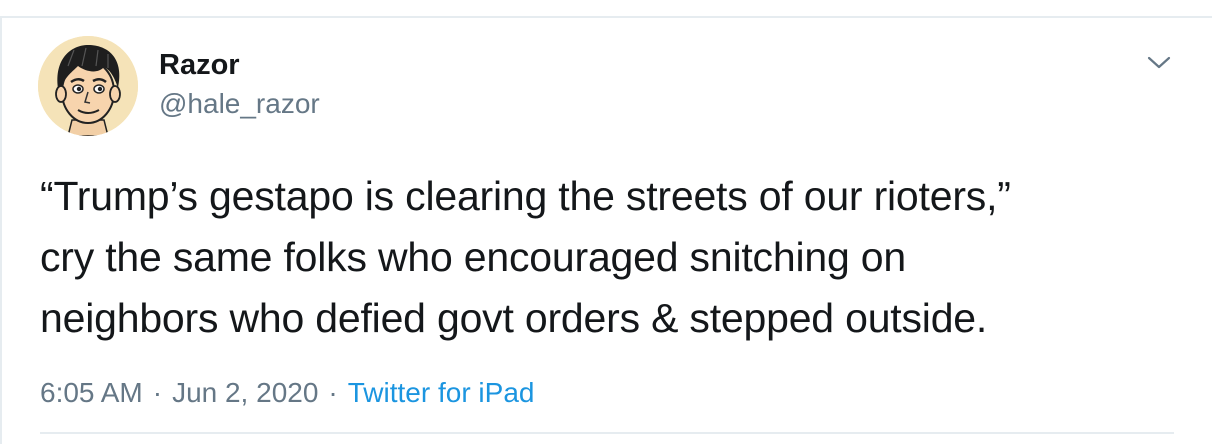 The width and height of the screenshot is (1212, 444). I want to click on tweet-date: Jun 2, 2020, so click(245, 392).